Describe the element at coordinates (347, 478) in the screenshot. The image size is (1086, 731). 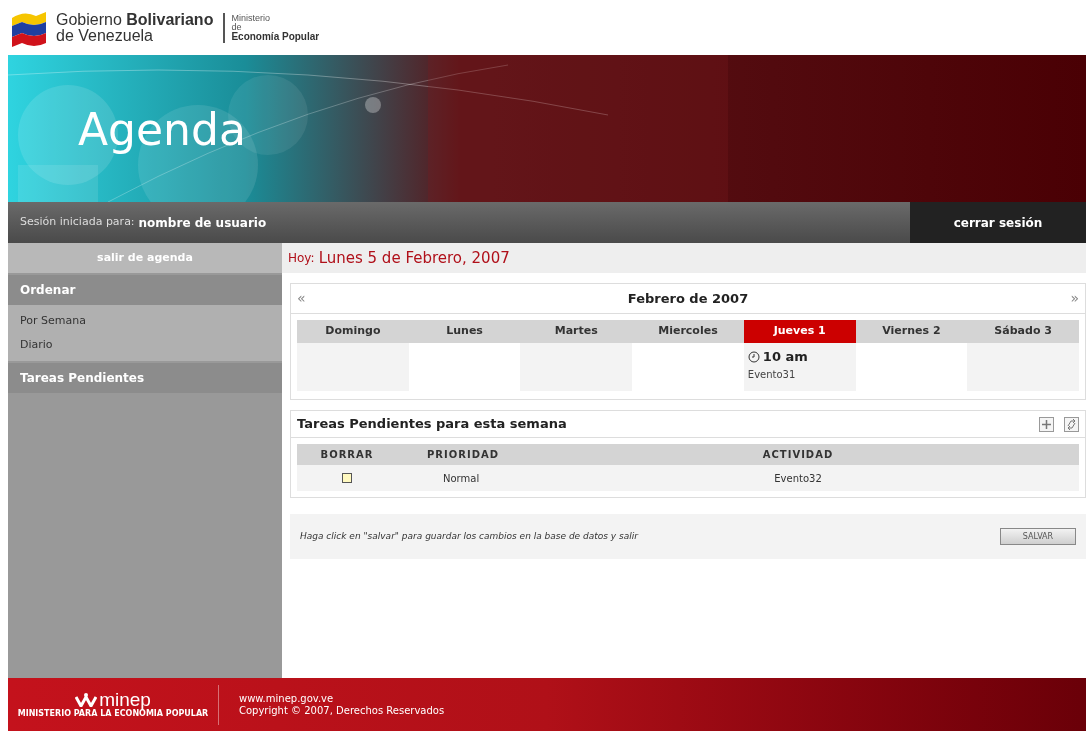
I see `delete-checkbox` at that location.